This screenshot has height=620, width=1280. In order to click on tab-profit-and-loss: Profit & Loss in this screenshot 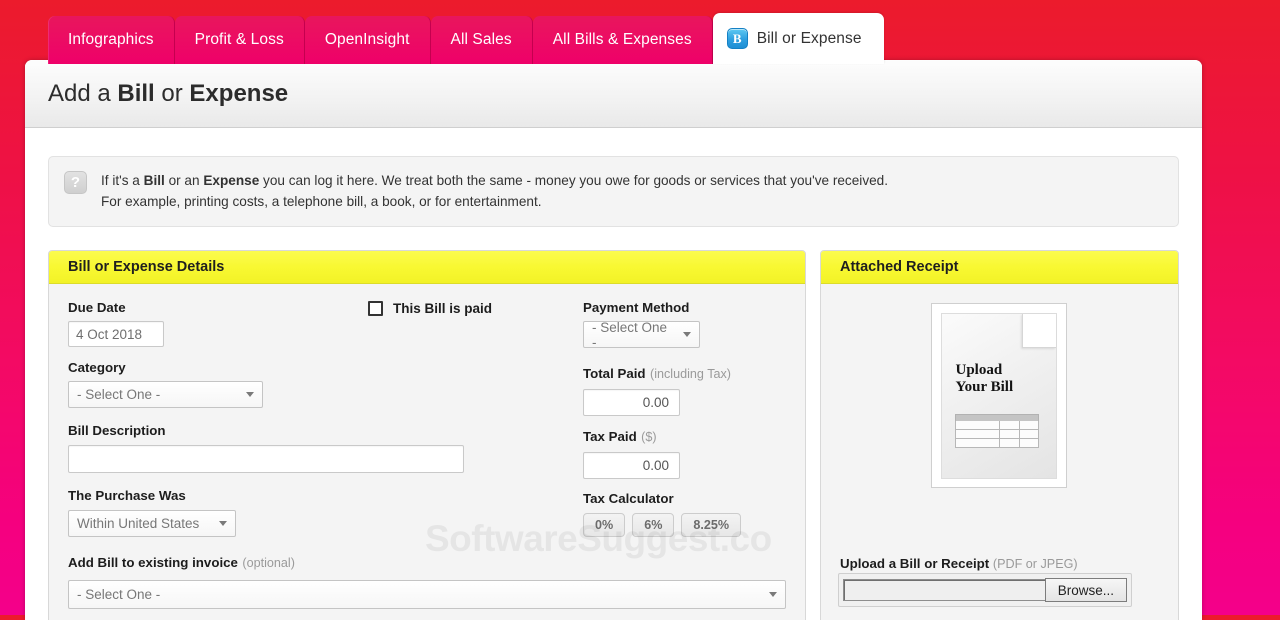, I will do `click(239, 40)`.